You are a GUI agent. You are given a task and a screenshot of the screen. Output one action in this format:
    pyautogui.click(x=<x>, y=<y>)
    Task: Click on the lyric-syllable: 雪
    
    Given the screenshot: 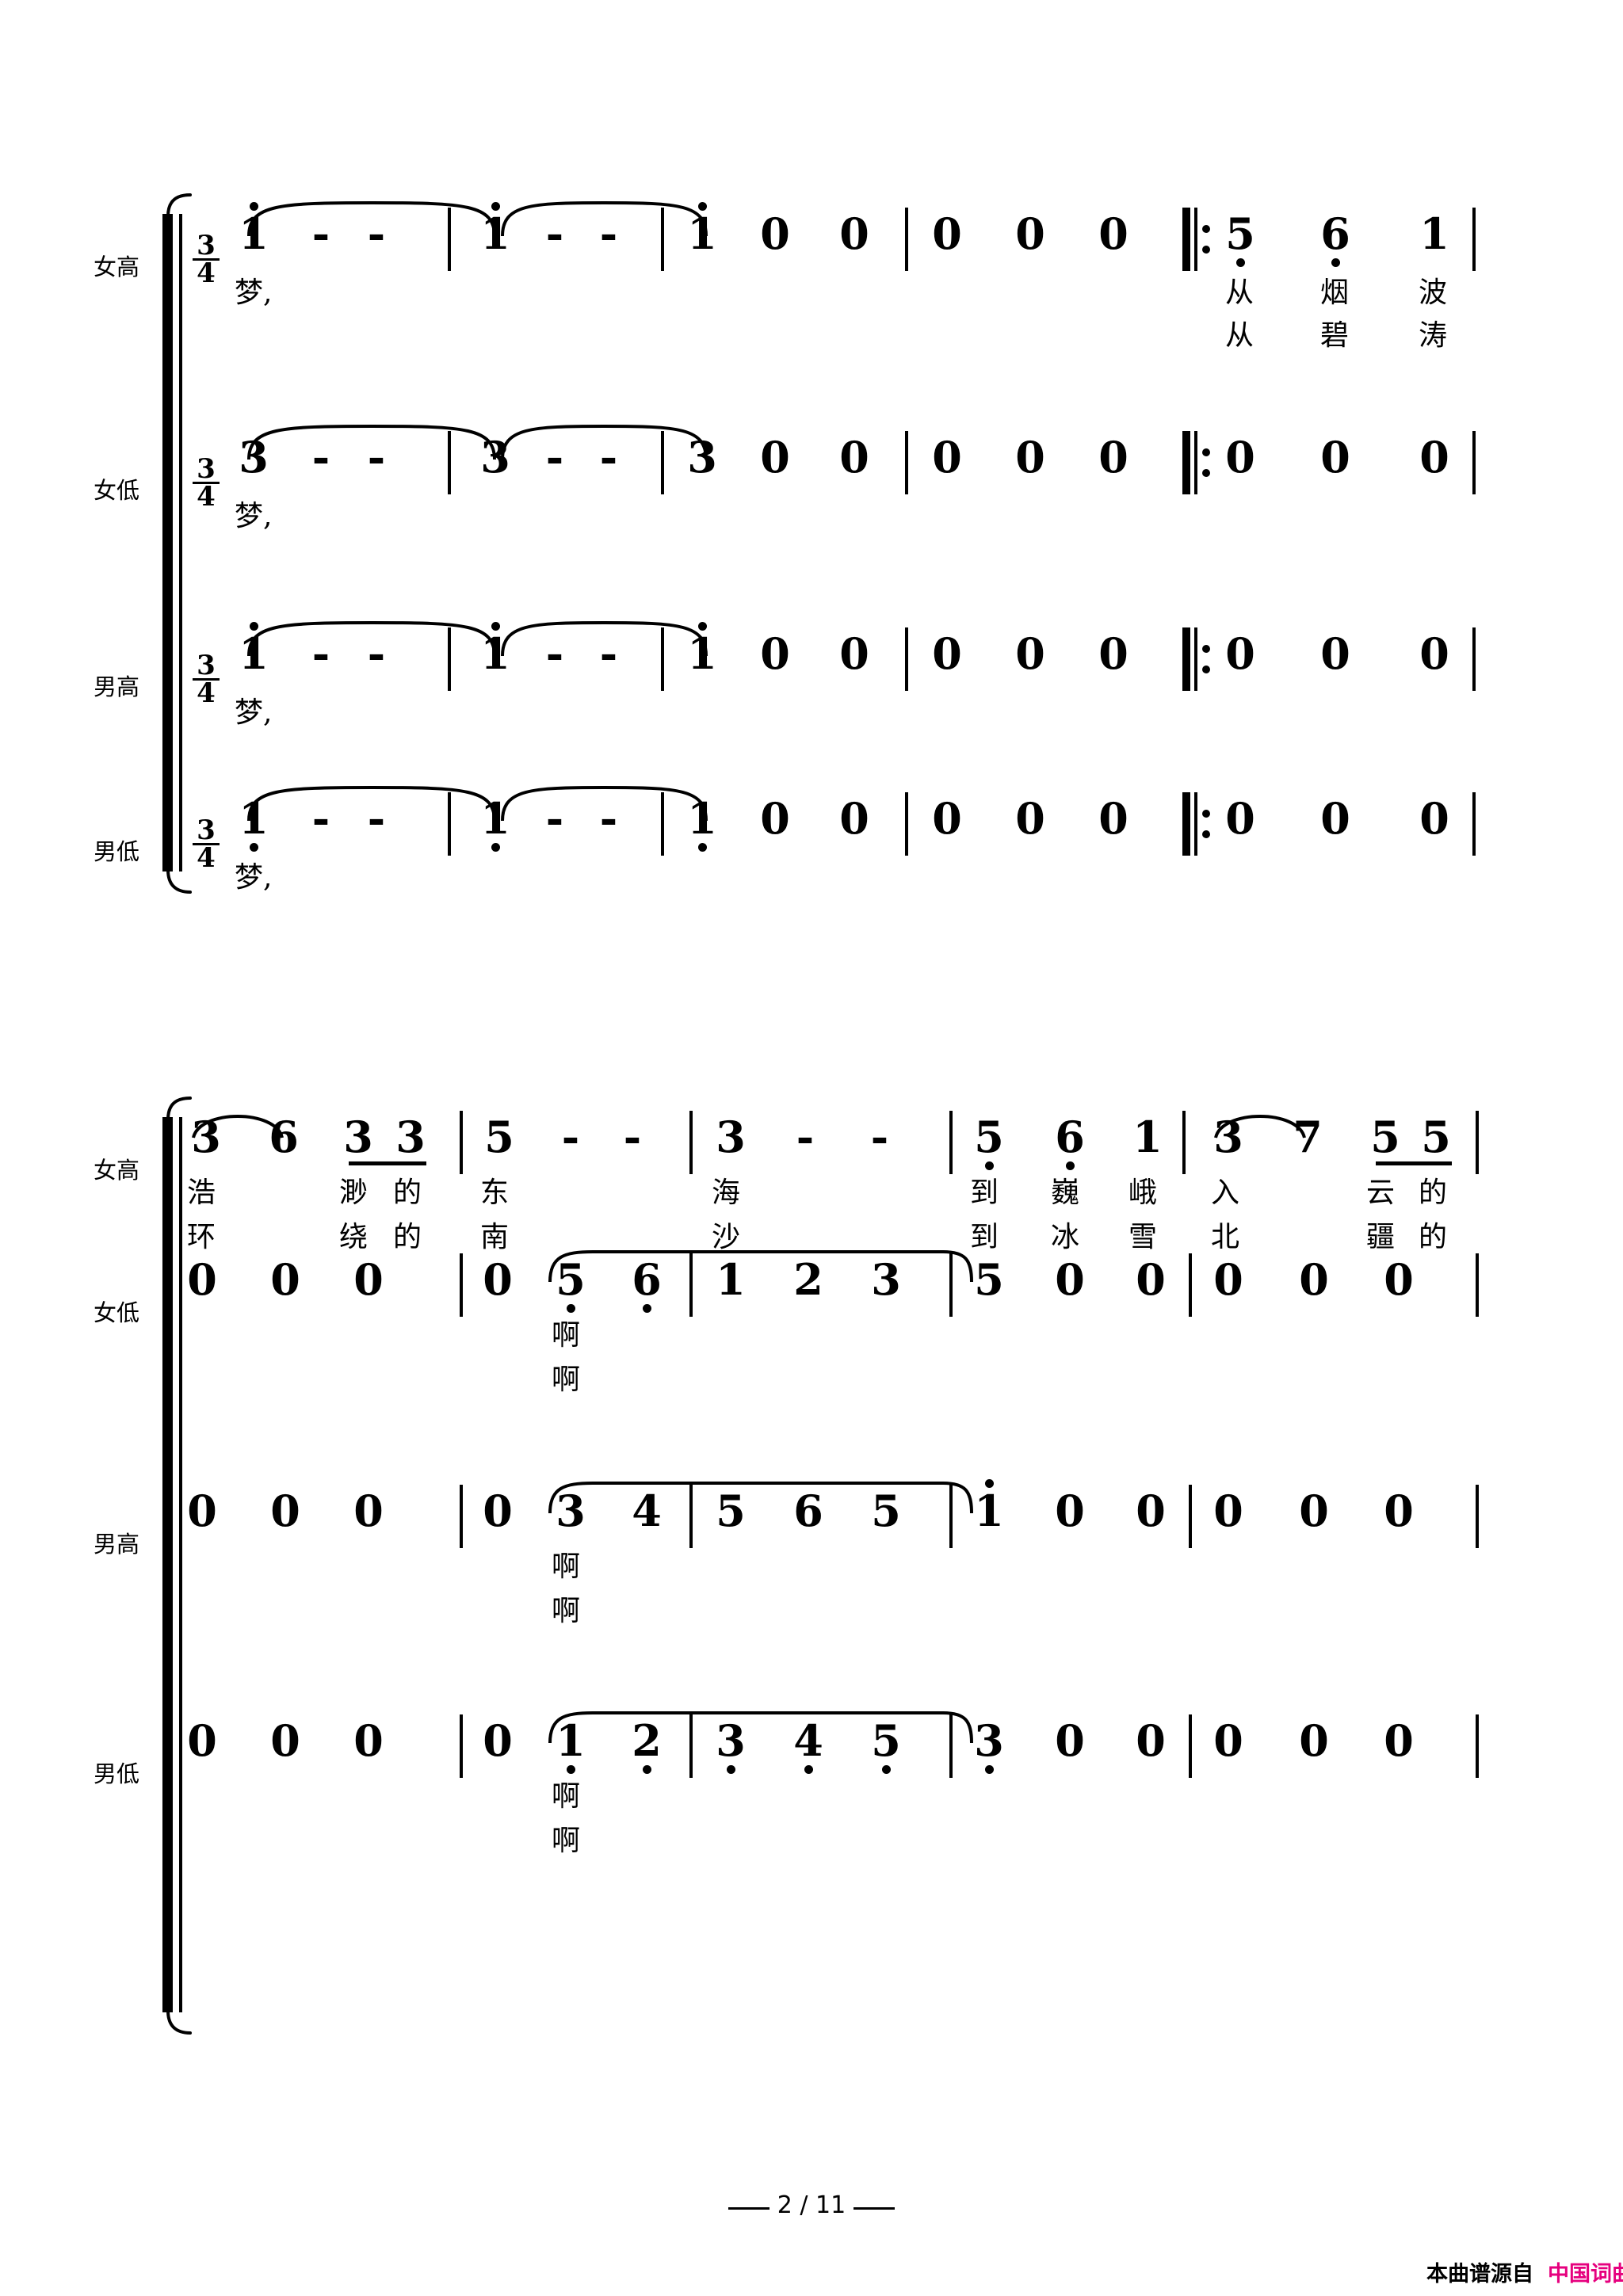 What is the action you would take?
    pyautogui.click(x=1143, y=1237)
    